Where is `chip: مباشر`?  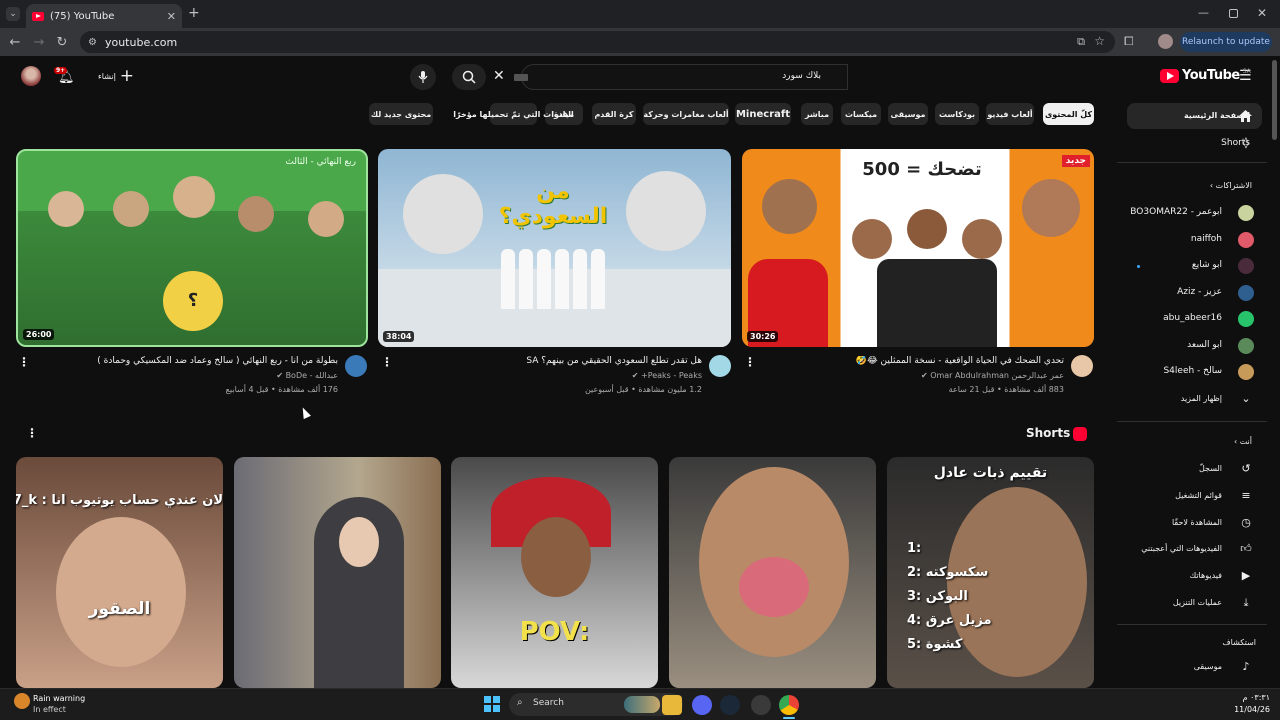
chip: مباشر is located at coordinates (817, 114).